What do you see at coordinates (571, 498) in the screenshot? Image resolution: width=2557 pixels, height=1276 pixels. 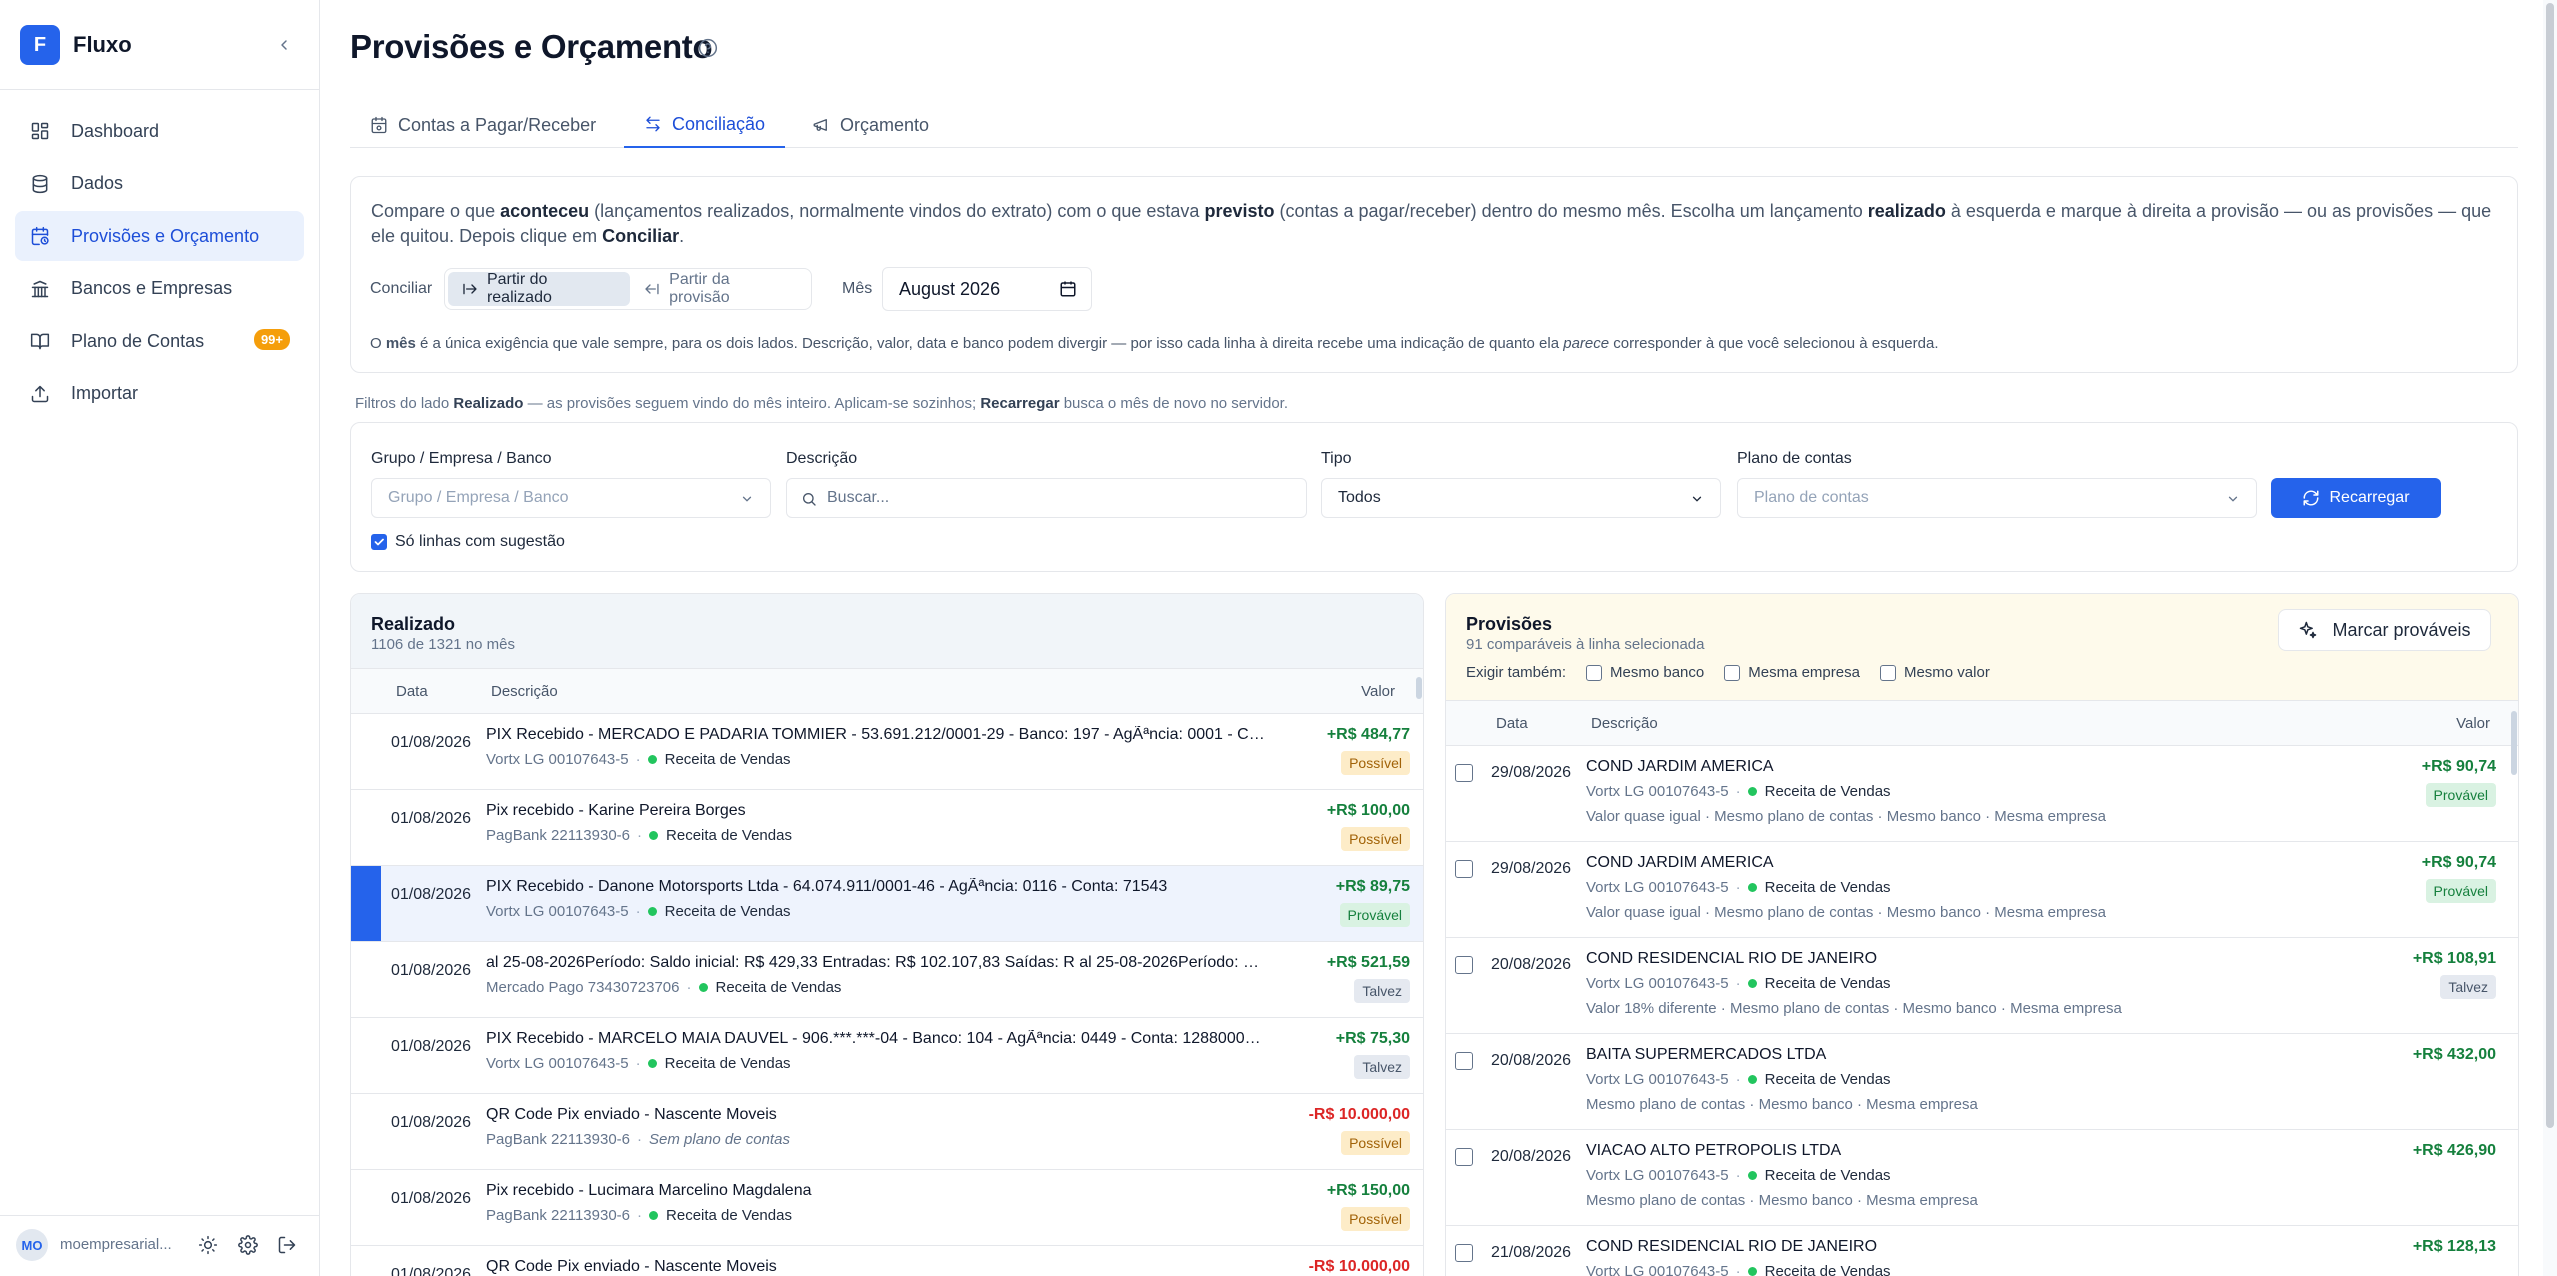 I see `grupo-select: Grupo / Empresa / Banco` at bounding box center [571, 498].